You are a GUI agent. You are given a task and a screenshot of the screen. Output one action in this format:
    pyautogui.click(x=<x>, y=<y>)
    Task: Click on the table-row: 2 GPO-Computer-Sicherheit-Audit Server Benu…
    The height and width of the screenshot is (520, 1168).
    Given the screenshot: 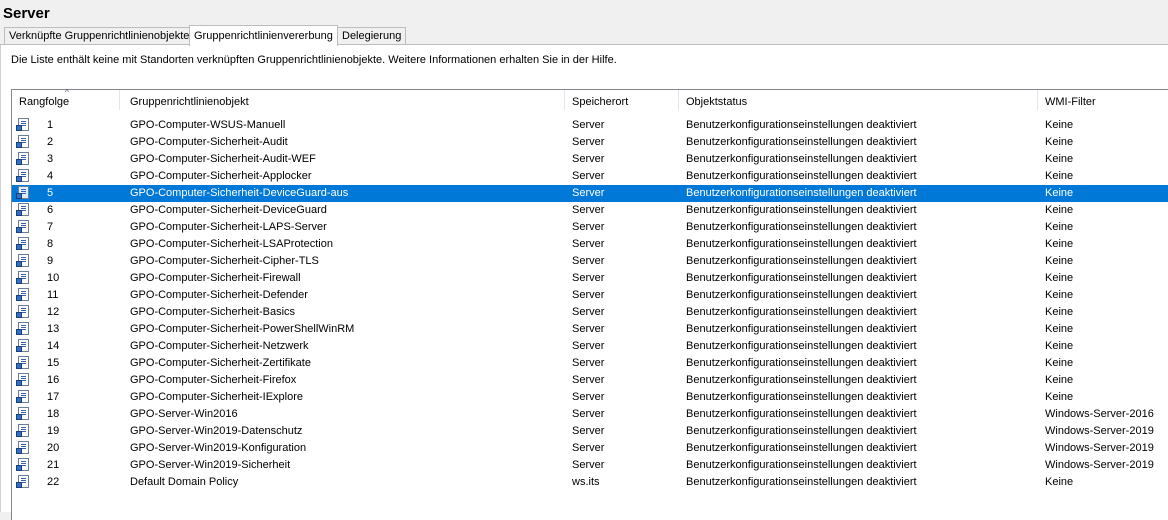 What is the action you would take?
    pyautogui.click(x=590, y=142)
    